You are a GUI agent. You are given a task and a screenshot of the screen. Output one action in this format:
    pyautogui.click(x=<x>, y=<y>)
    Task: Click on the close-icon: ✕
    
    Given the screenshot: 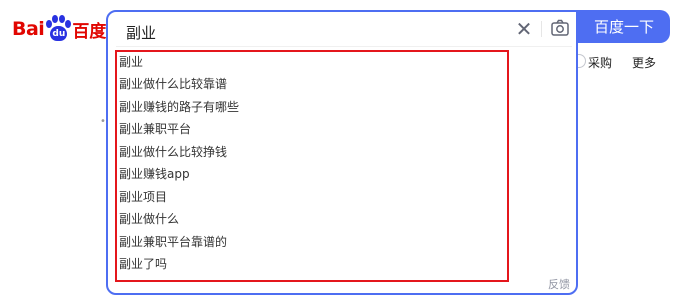 What is the action you would take?
    pyautogui.click(x=524, y=29)
    